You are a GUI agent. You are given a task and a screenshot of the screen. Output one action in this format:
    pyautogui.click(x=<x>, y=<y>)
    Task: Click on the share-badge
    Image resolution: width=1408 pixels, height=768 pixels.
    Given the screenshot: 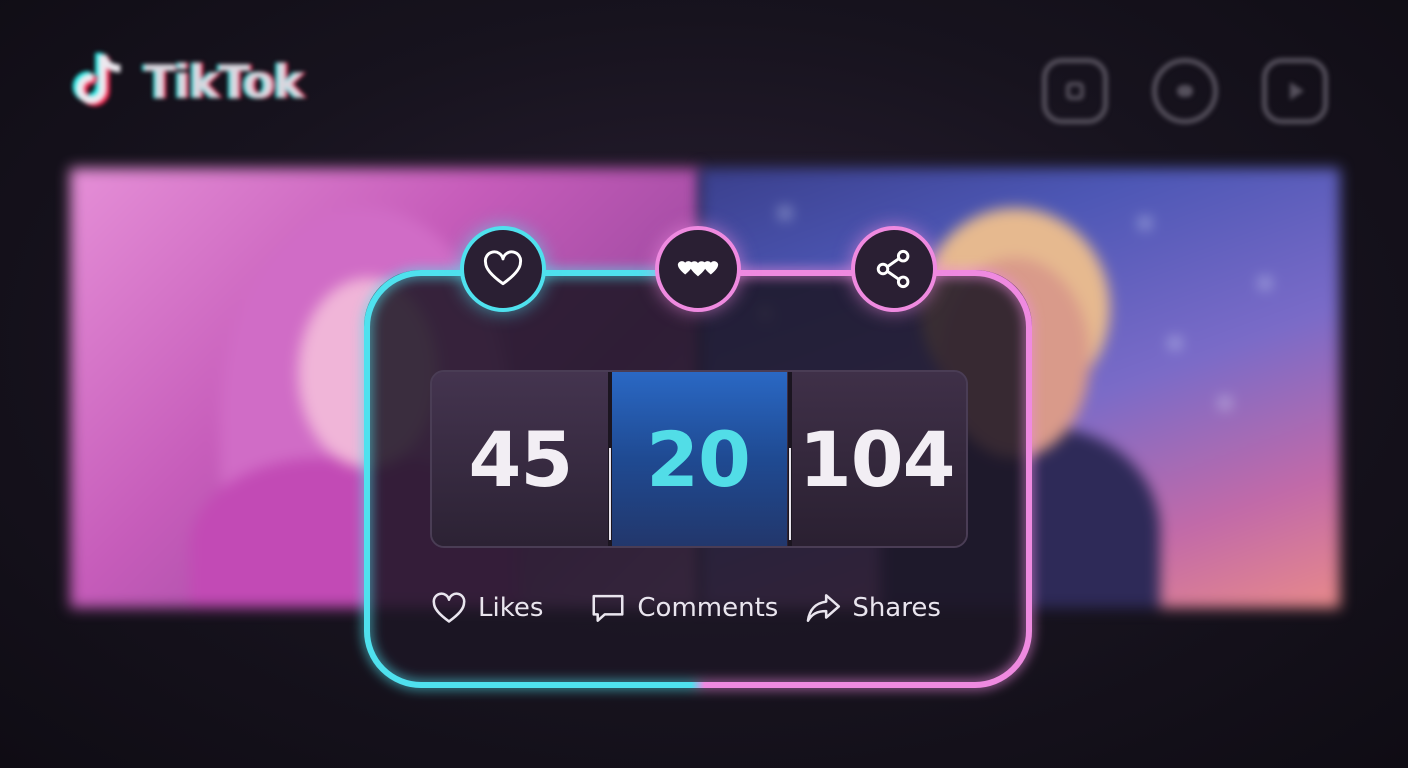 What is the action you would take?
    pyautogui.click(x=894, y=269)
    